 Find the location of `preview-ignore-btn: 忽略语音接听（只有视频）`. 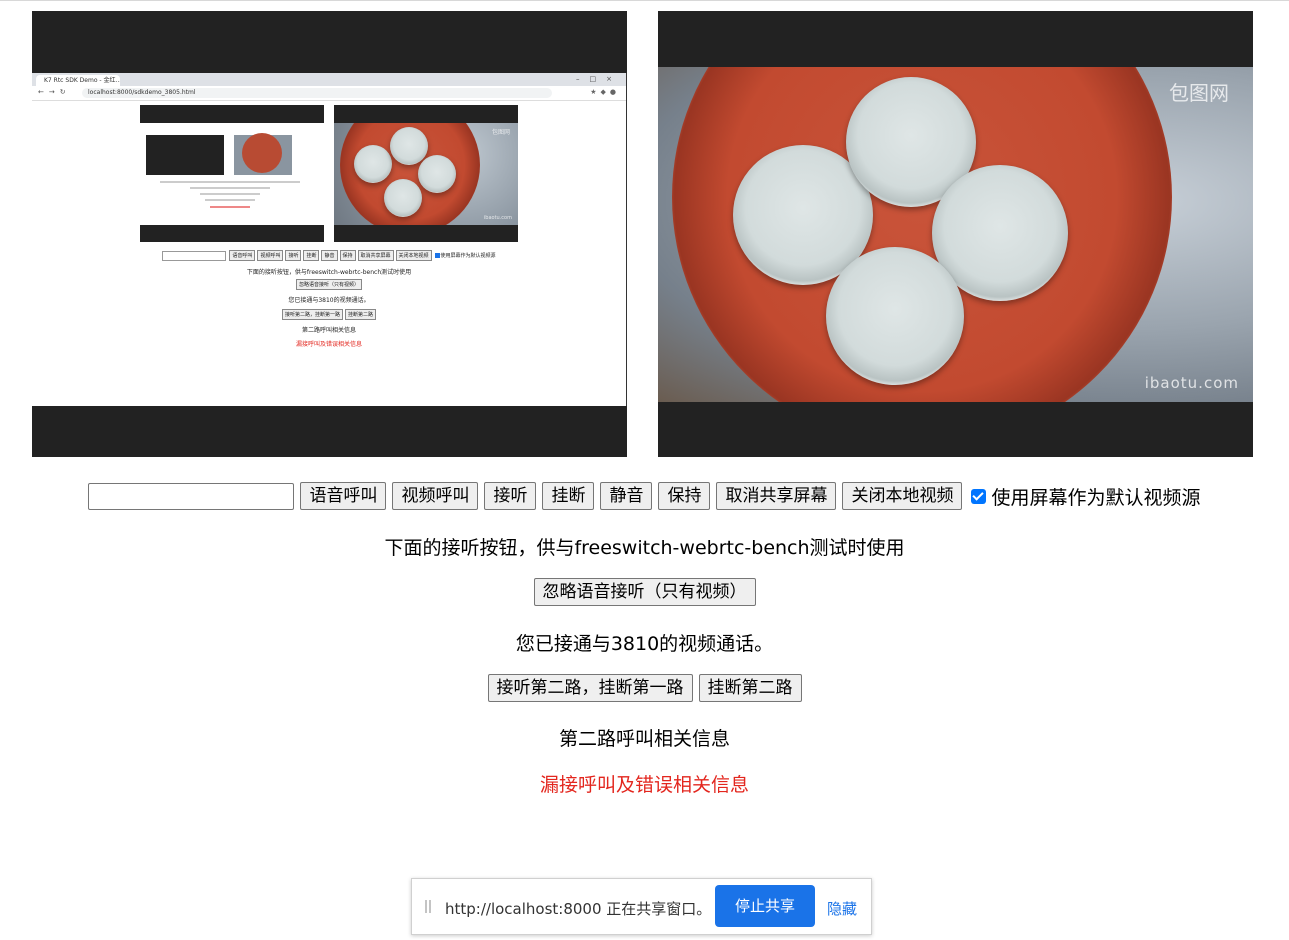

preview-ignore-btn: 忽略语音接听（只有视频） is located at coordinates (328, 284).